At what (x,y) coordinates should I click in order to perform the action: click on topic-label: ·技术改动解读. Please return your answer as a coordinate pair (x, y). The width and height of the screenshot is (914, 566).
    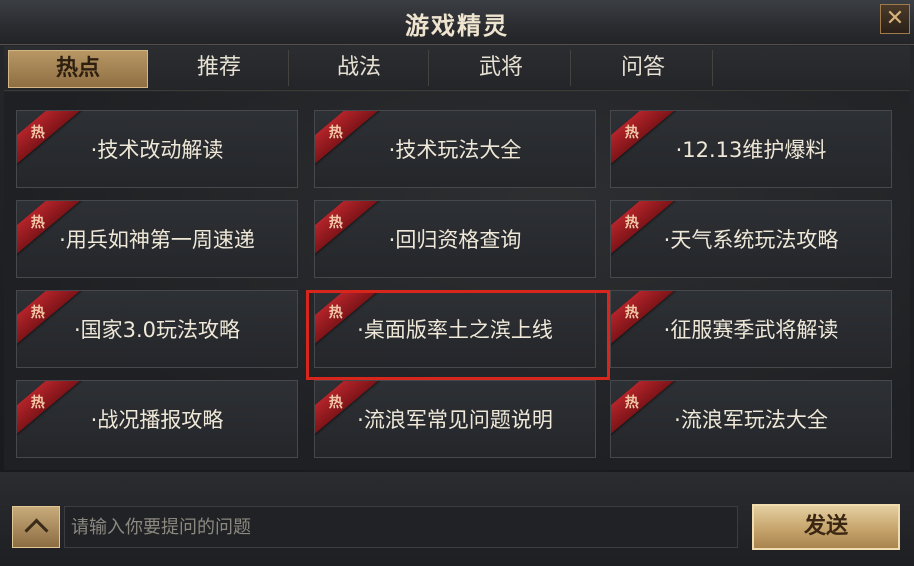
    Looking at the image, I should click on (157, 150).